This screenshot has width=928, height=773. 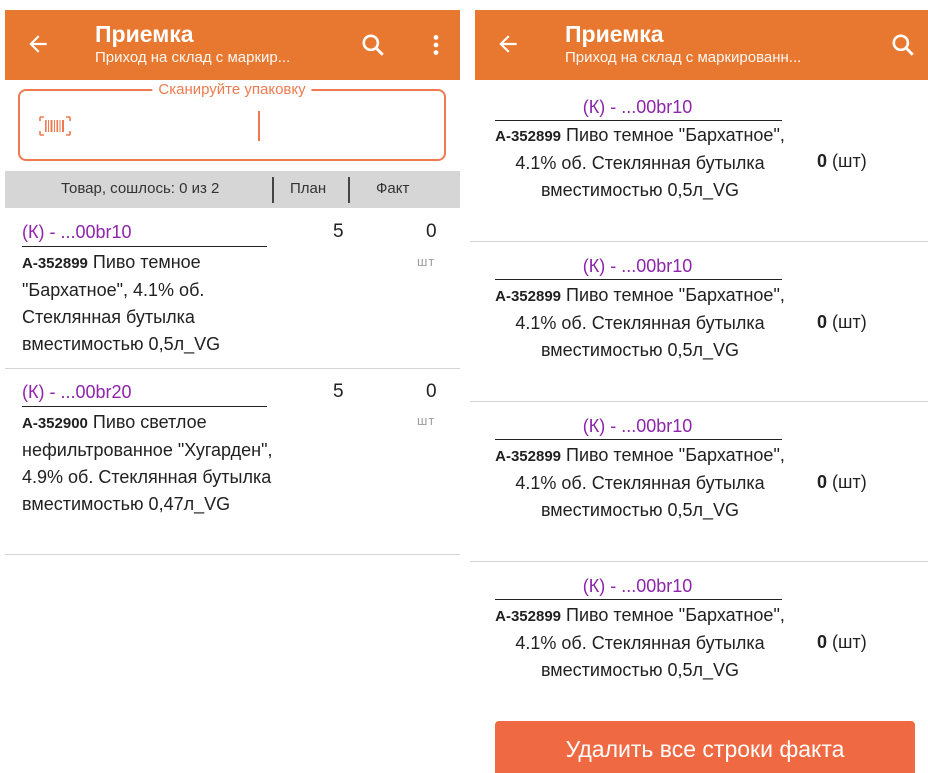 I want to click on list-column-header: Товар, сошлось: 0 из 2 План Факт, so click(x=232, y=189).